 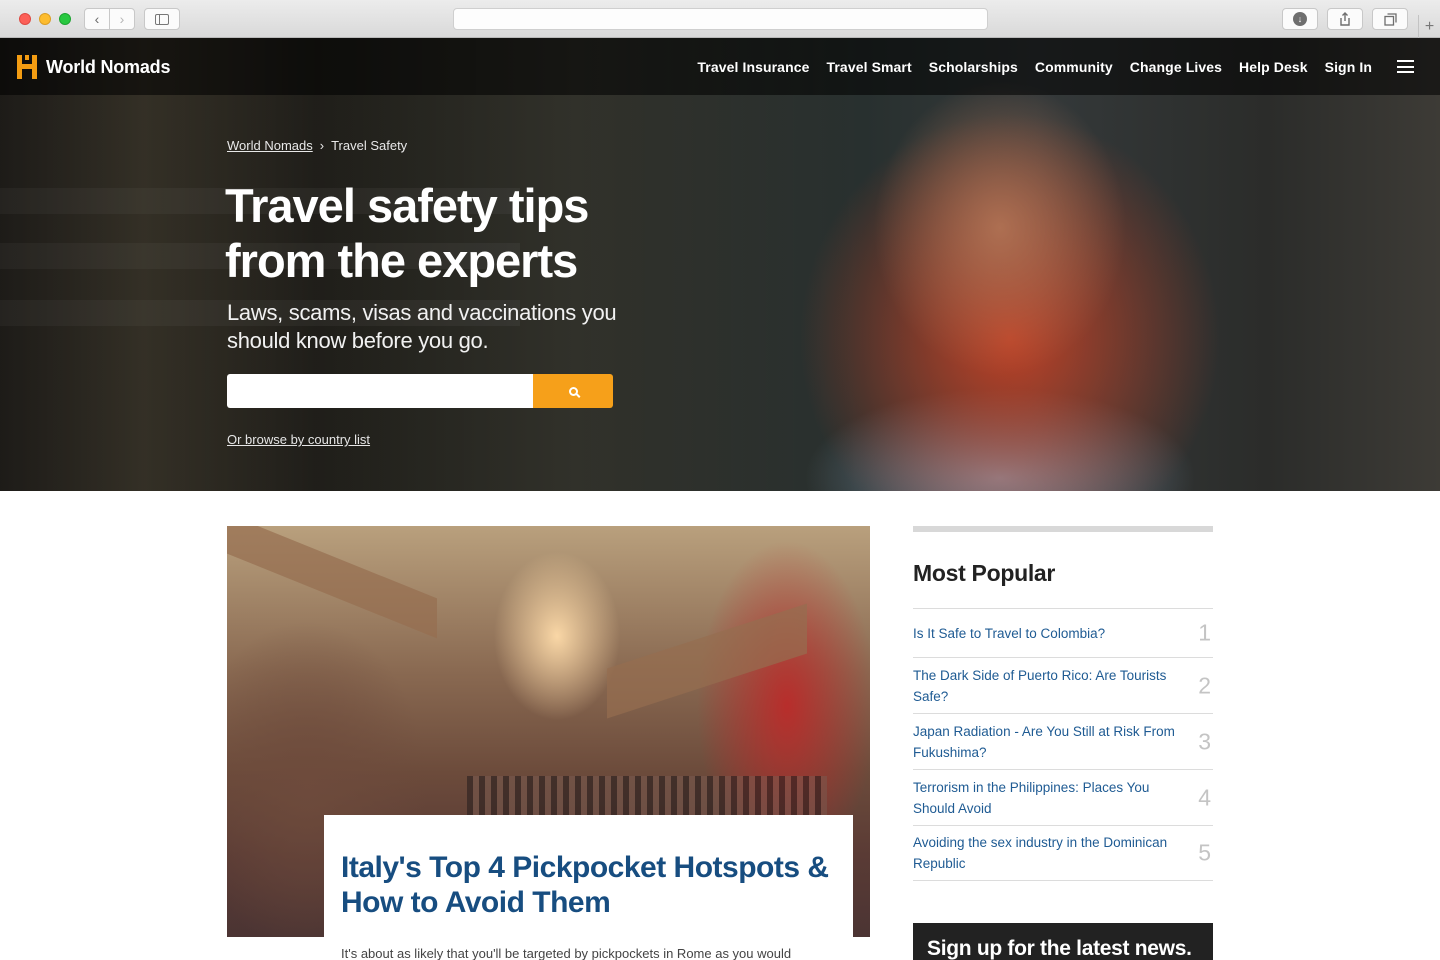 I want to click on minimize-window-button, so click(x=45, y=19).